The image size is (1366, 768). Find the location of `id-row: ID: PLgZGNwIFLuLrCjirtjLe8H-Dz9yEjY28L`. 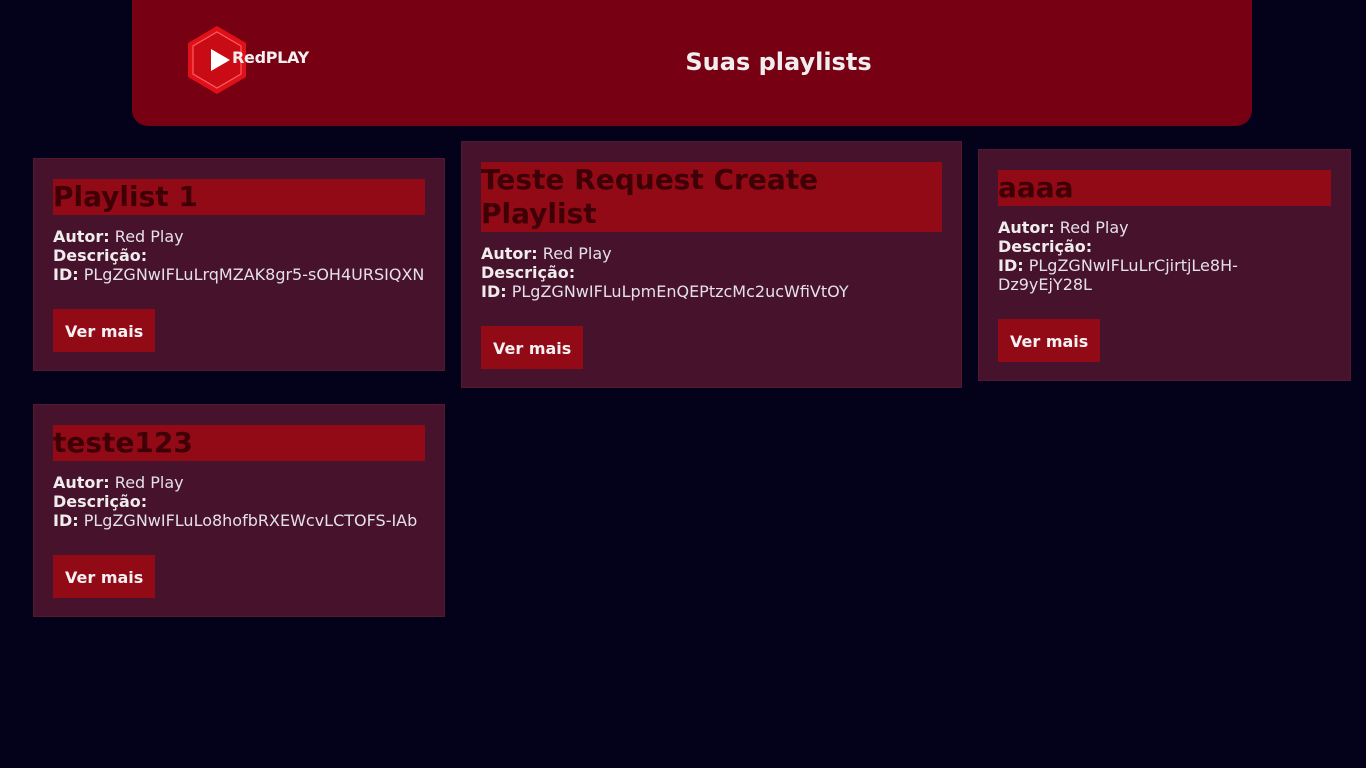

id-row: ID: PLgZGNwIFLuLrCjirtjLe8H-Dz9yEjY28L is located at coordinates (1164, 275).